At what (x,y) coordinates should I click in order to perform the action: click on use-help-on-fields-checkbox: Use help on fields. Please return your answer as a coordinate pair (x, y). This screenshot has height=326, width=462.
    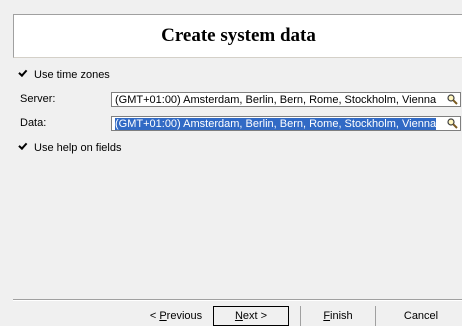
    Looking at the image, I should click on (71, 148).